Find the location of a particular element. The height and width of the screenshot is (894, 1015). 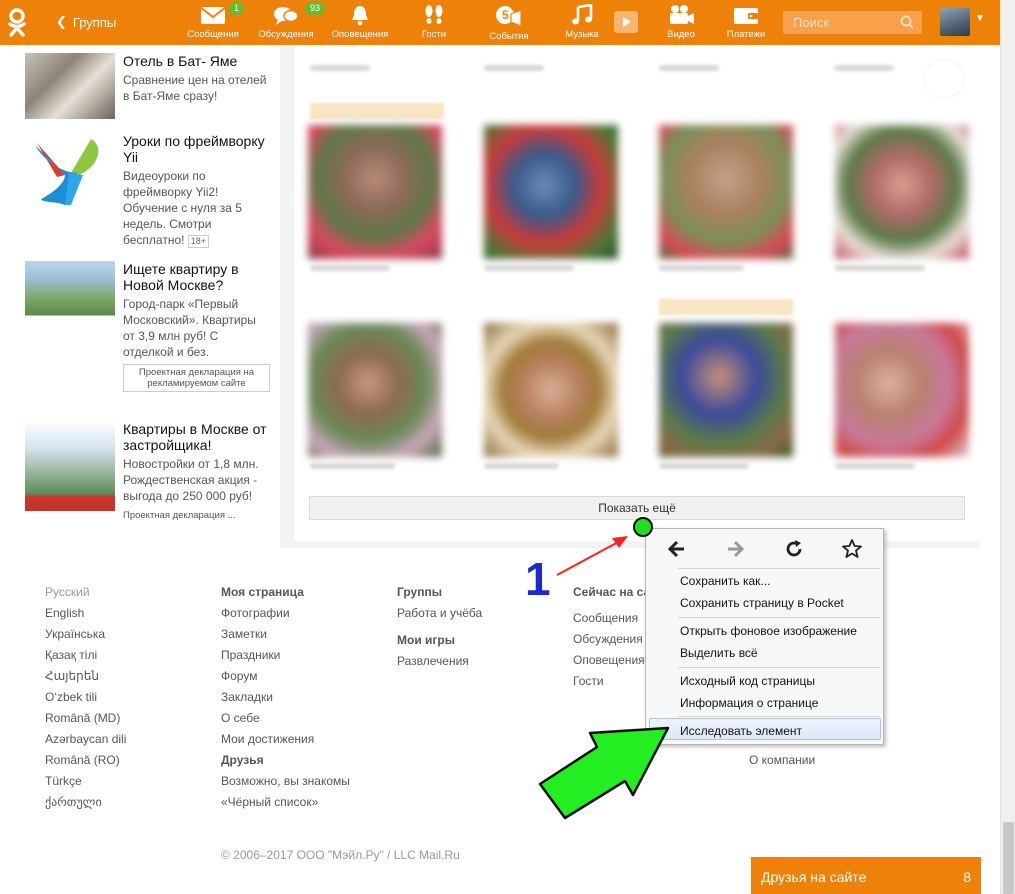

forward-arrow-icon is located at coordinates (735, 549).